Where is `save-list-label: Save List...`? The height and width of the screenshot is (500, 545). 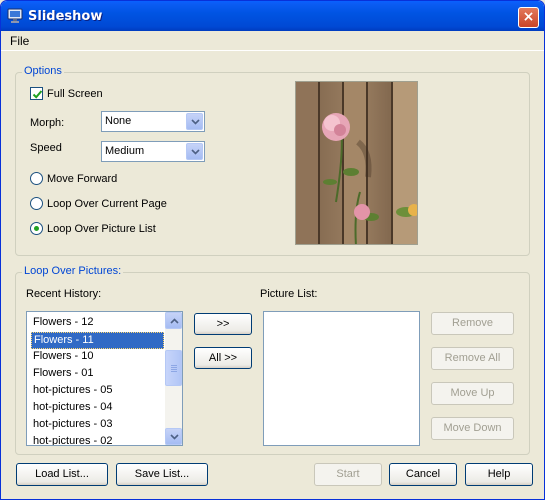 save-list-label: Save List... is located at coordinates (162, 474).